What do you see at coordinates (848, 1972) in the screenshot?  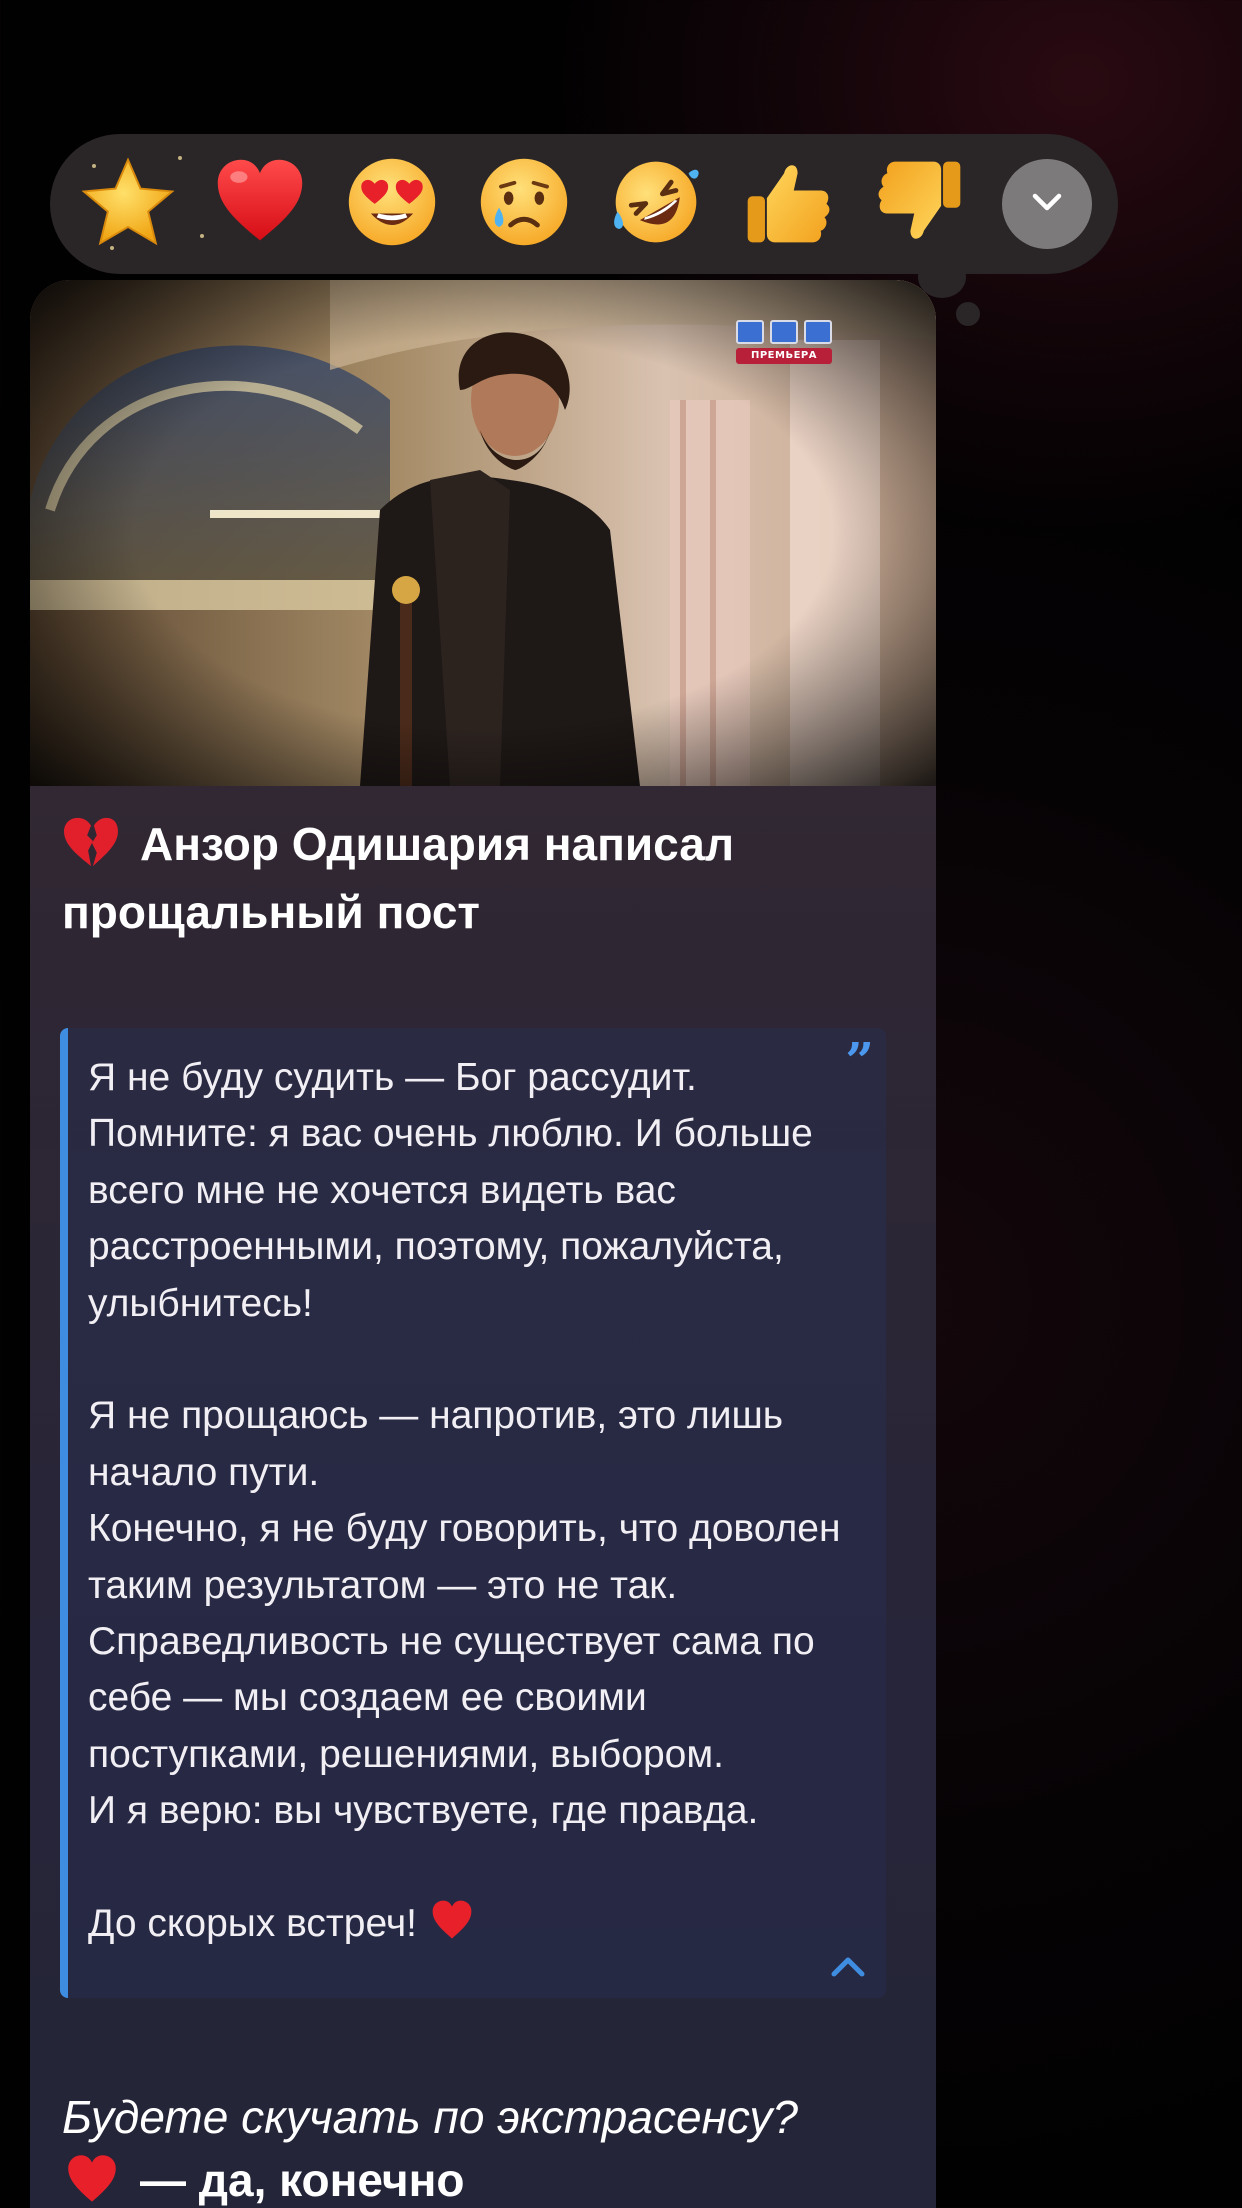 I see `chevron-up-icon` at bounding box center [848, 1972].